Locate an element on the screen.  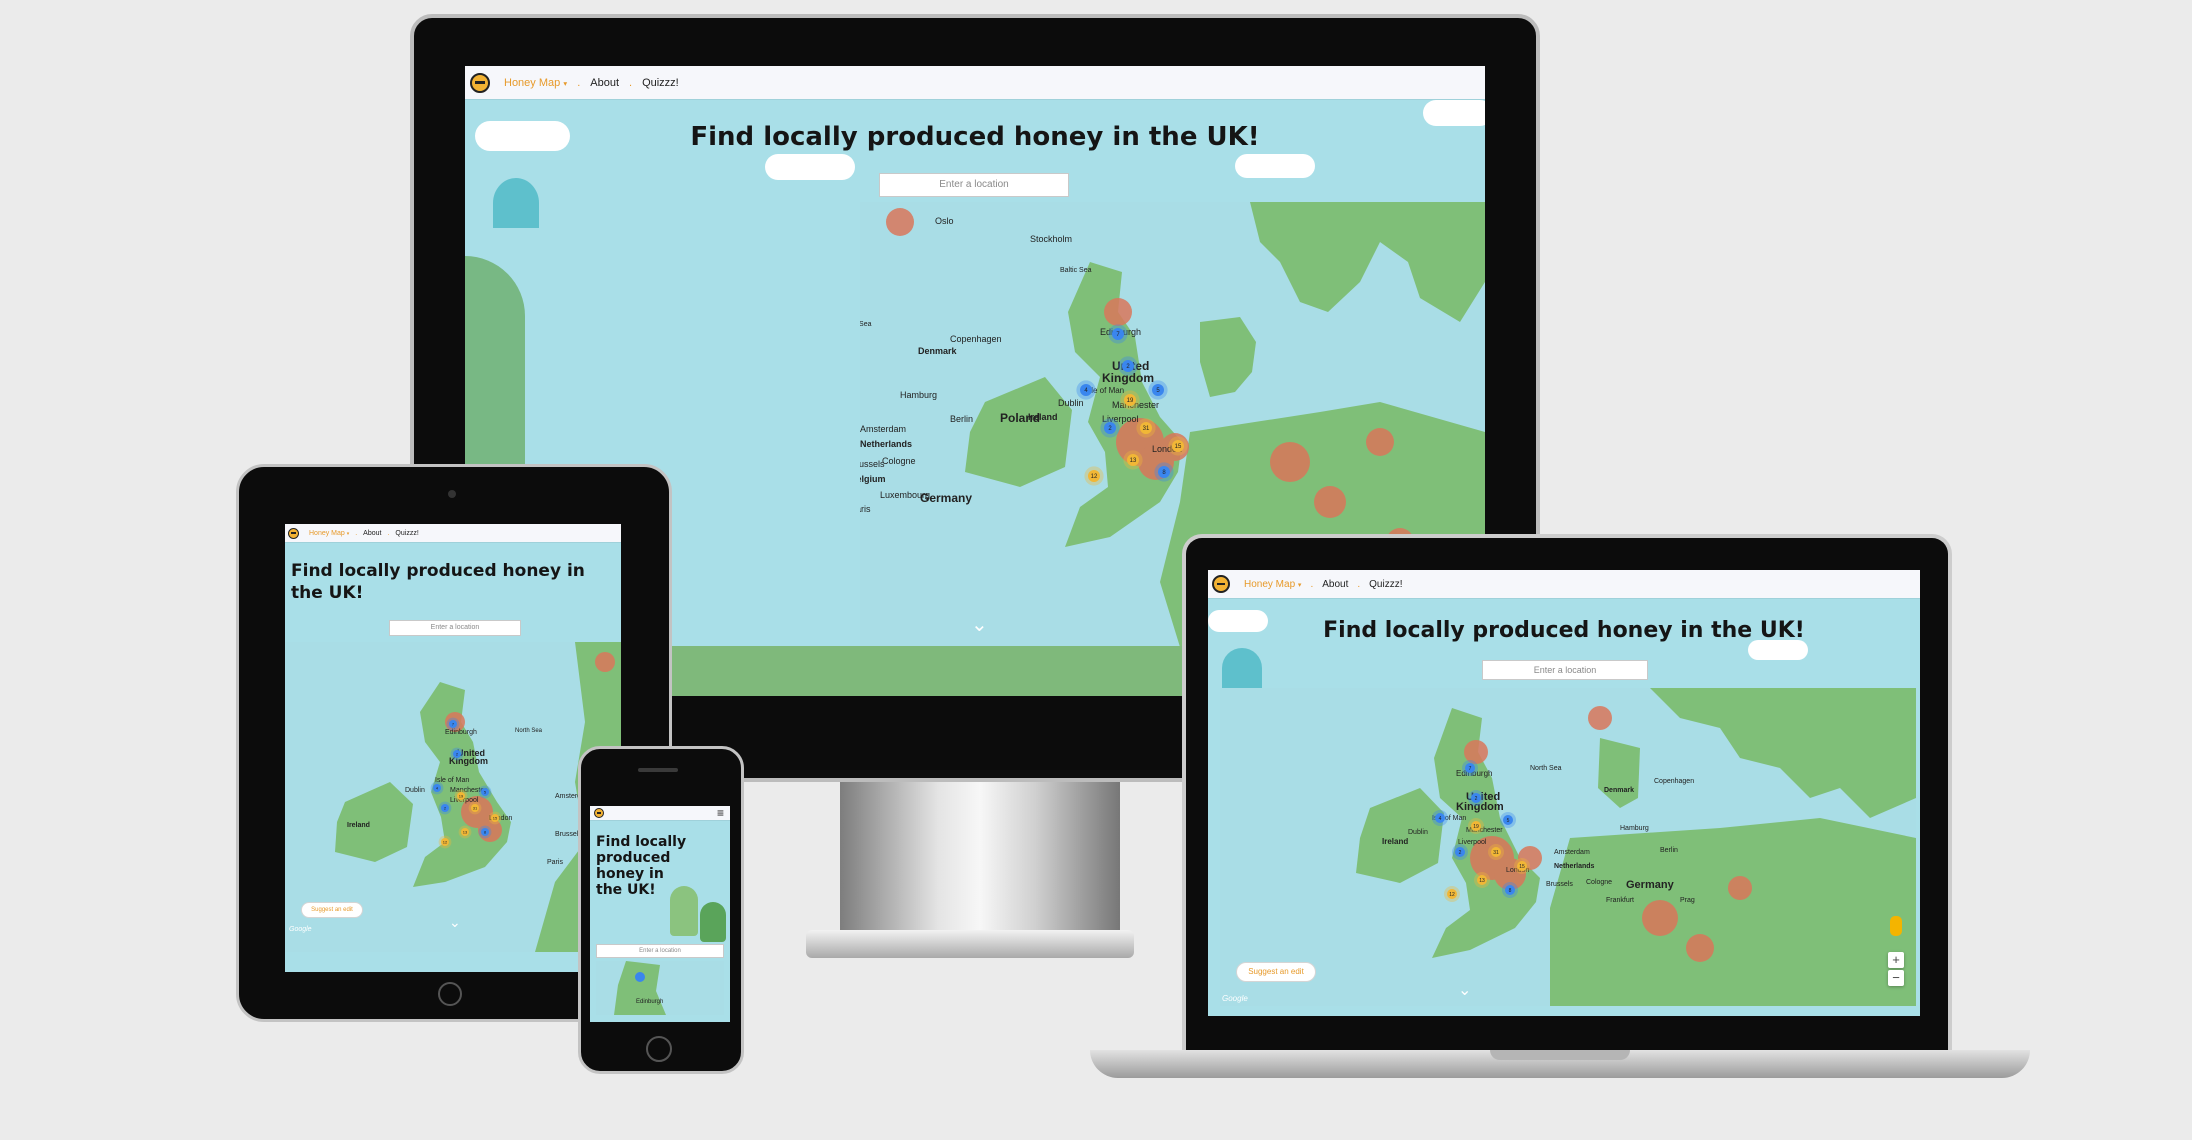
cluster-count: 7 is located at coordinates (1470, 769).